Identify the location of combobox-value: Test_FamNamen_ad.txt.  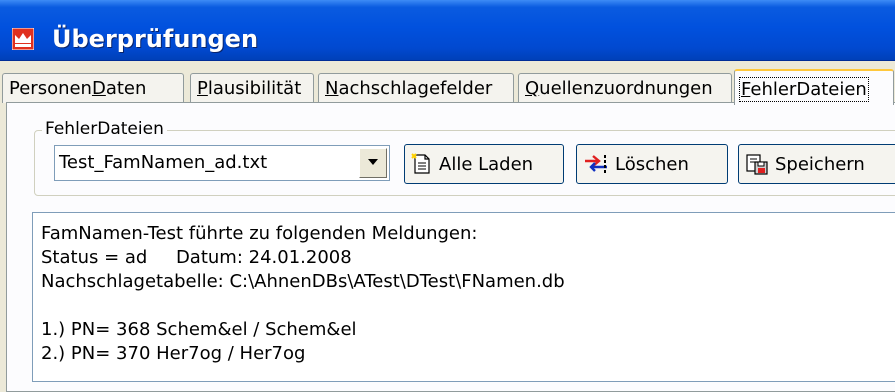
(163, 162).